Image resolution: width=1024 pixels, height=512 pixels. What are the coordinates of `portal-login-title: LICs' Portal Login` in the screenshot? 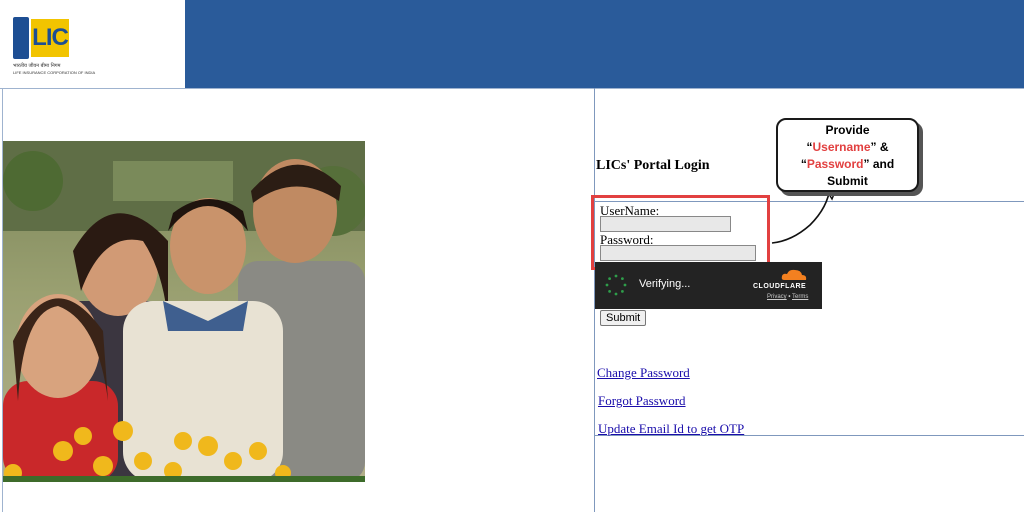 It's located at (653, 165).